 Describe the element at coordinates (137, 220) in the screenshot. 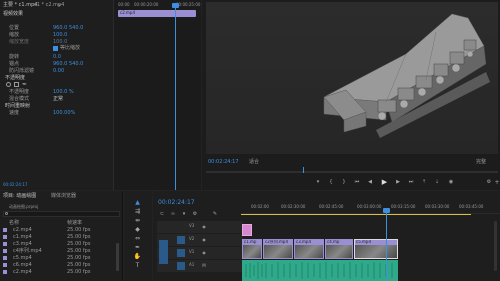

I see `ripple-edit-icon: ⇹` at that location.